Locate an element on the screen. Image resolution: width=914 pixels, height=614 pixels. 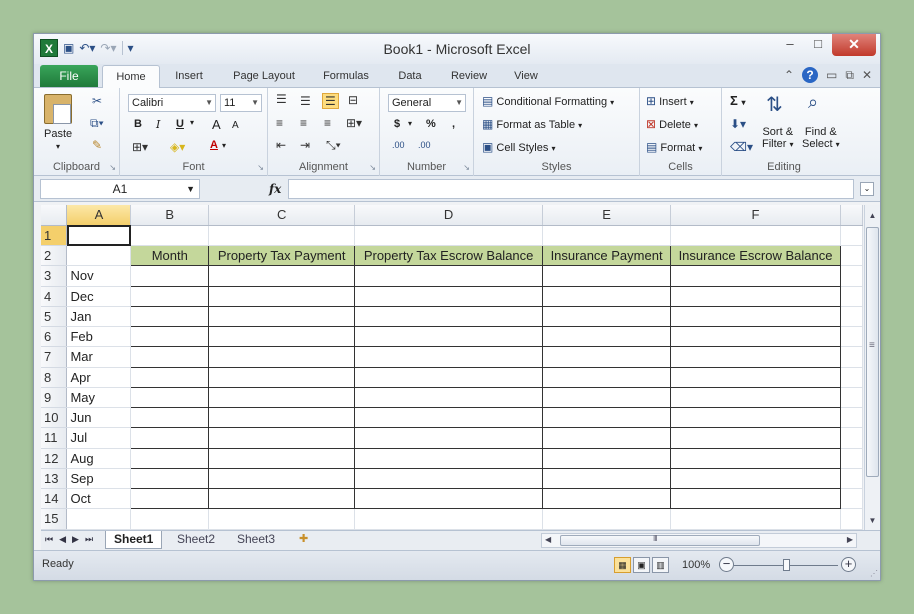
cell-e10 is located at coordinates (607, 417).